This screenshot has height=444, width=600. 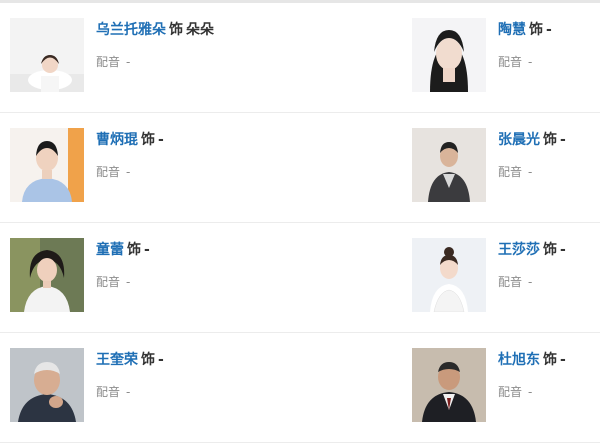 What do you see at coordinates (512, 30) in the screenshot?
I see `actor-name-link: 陶慧` at bounding box center [512, 30].